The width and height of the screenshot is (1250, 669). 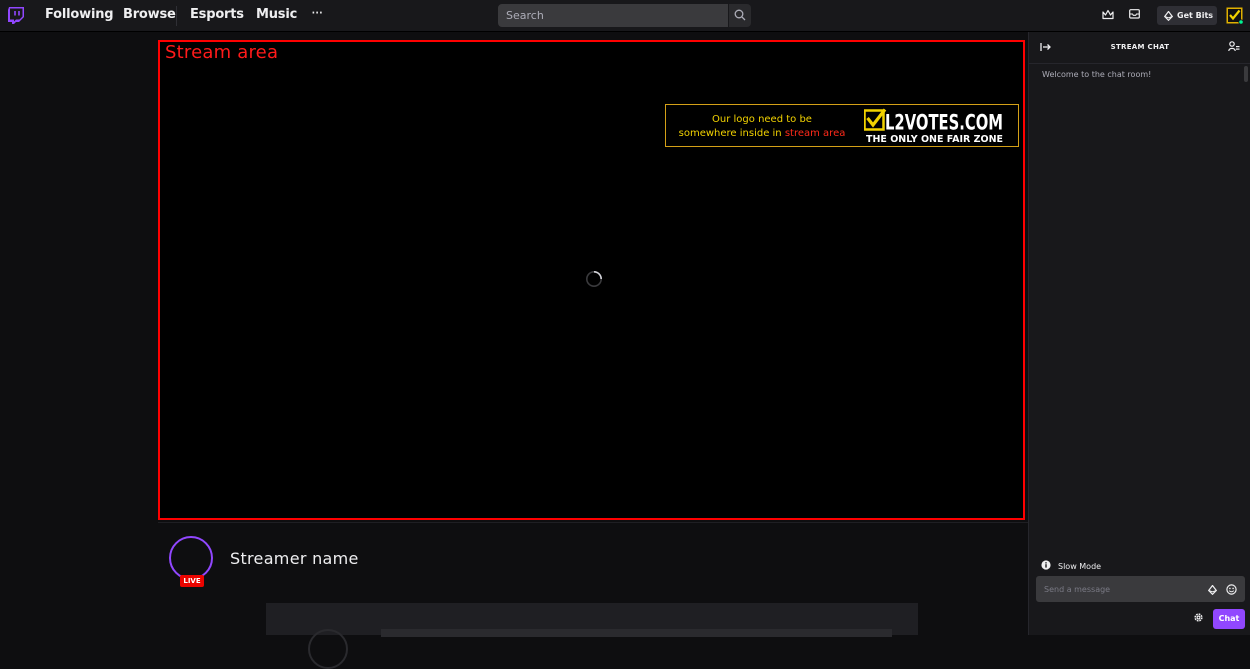 What do you see at coordinates (1234, 15) in the screenshot?
I see `user-avatar-icon` at bounding box center [1234, 15].